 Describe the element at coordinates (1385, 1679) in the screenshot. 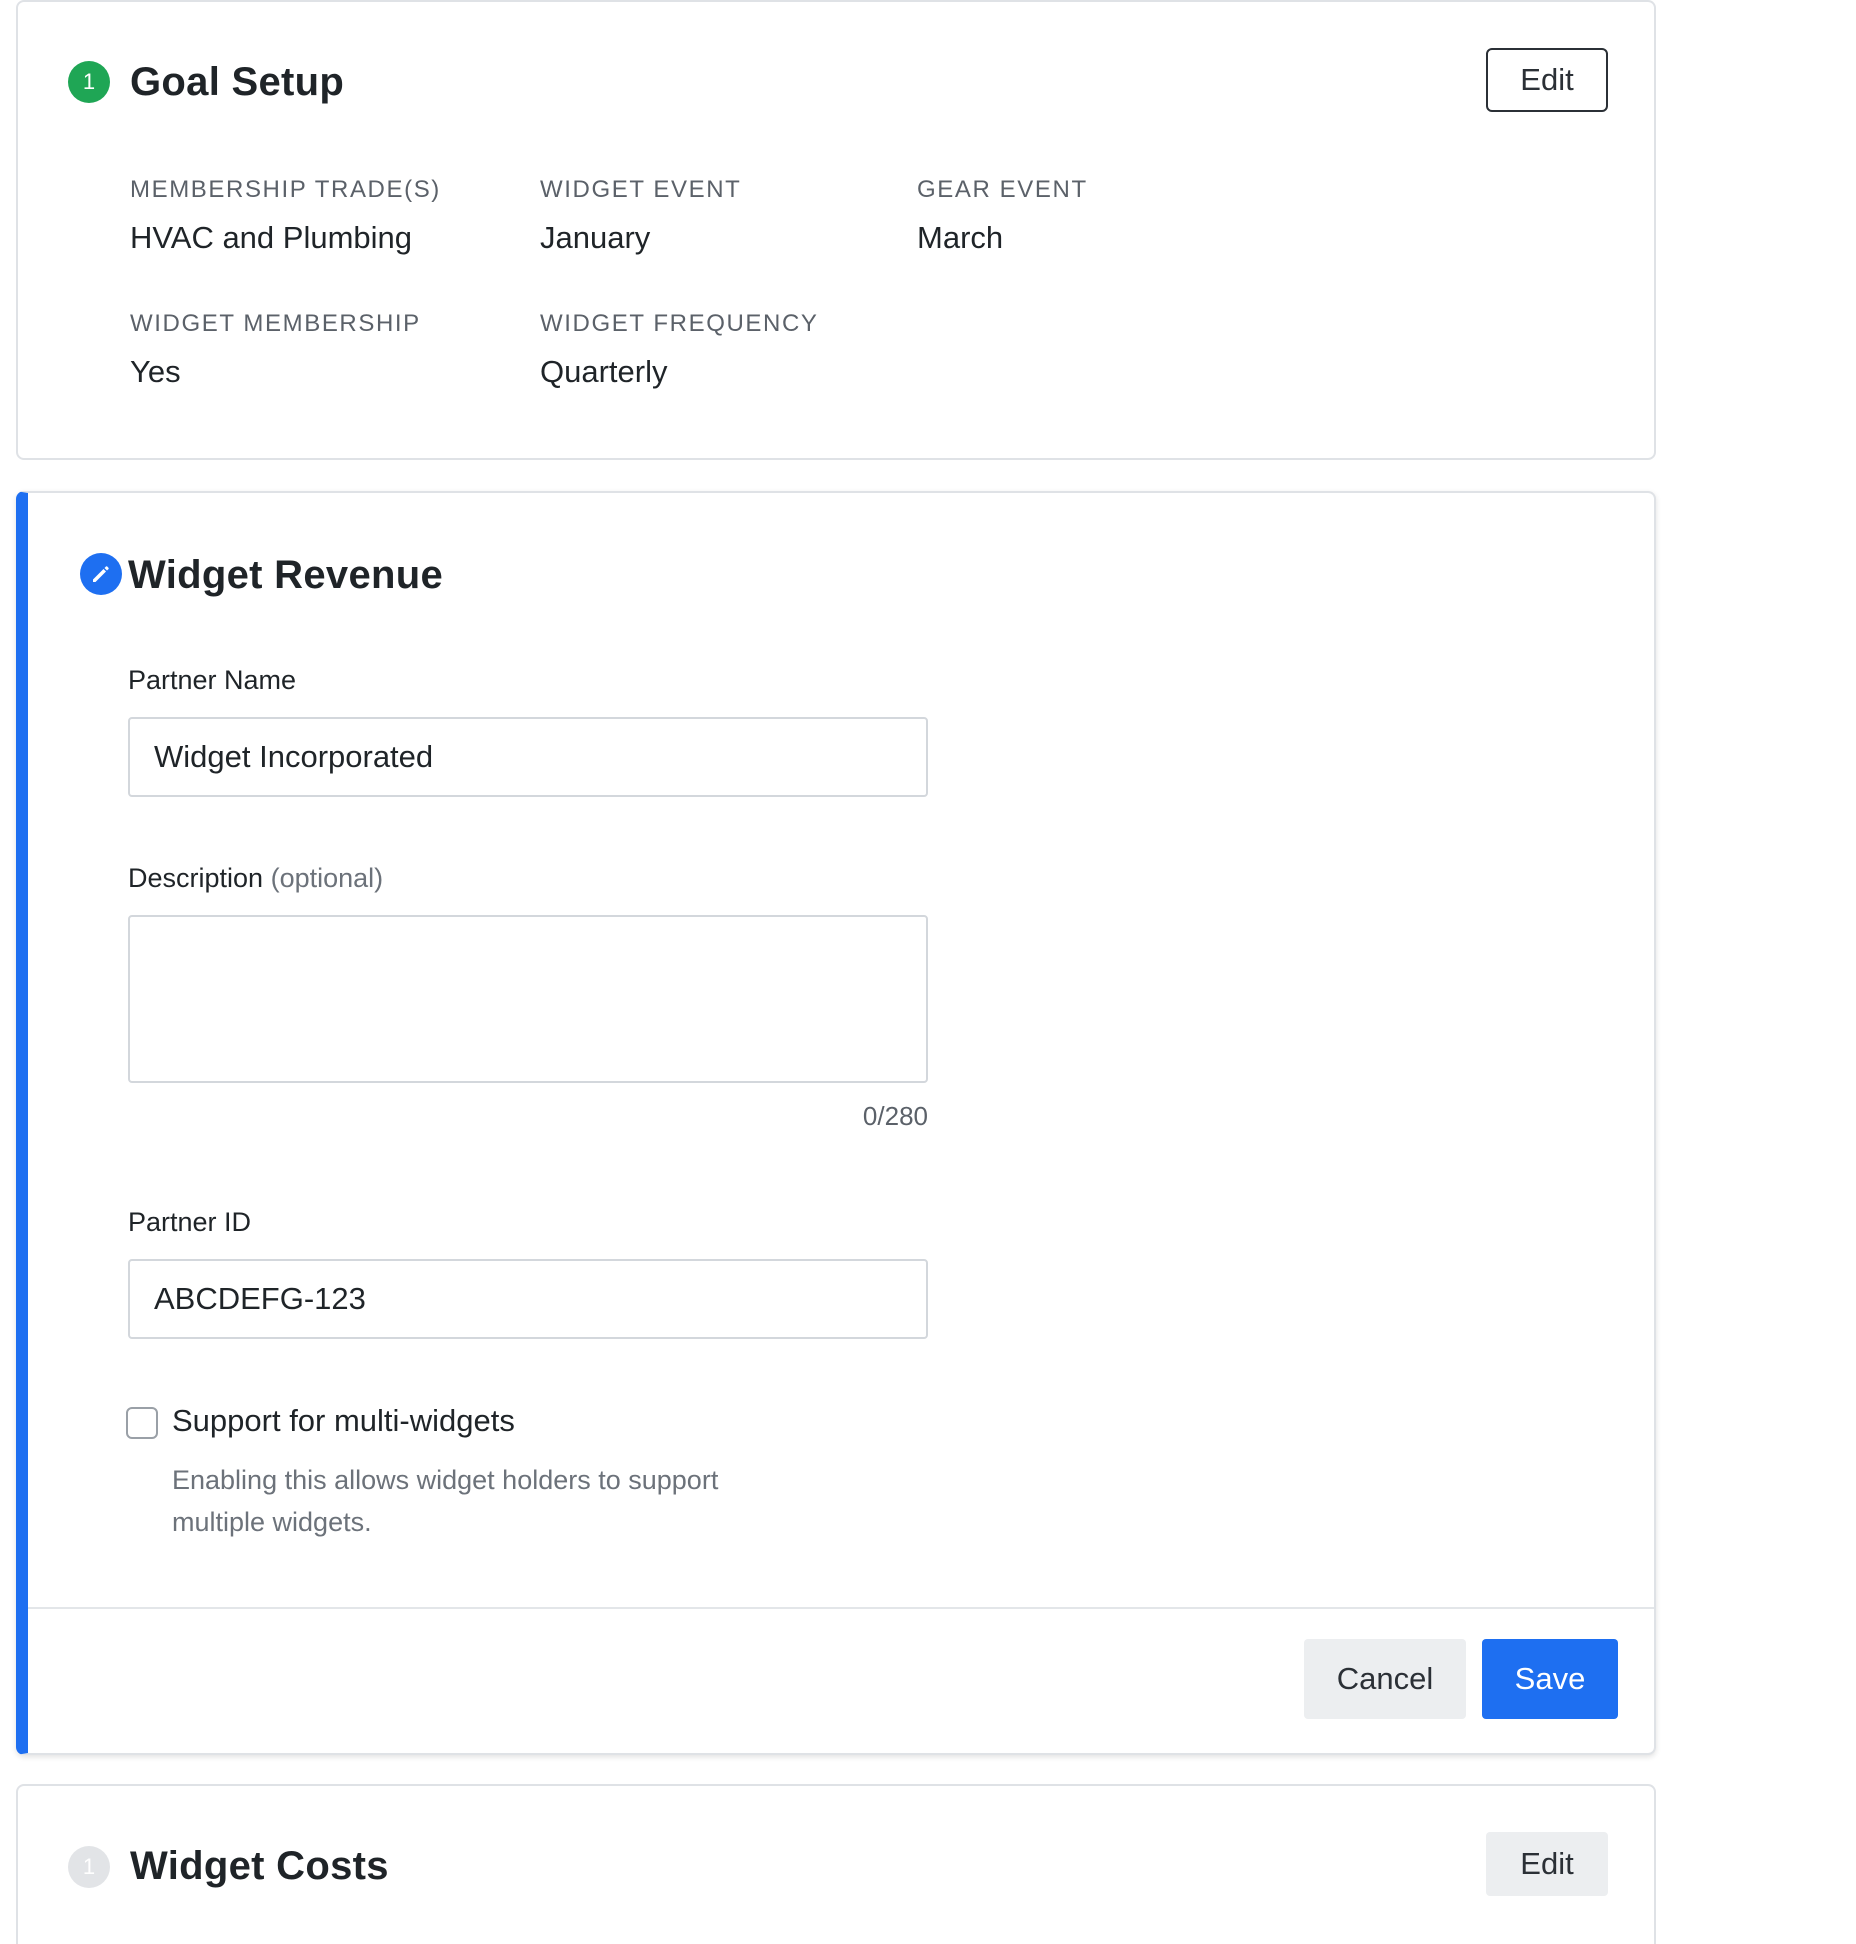

I see `cancel-button: Cancel` at that location.